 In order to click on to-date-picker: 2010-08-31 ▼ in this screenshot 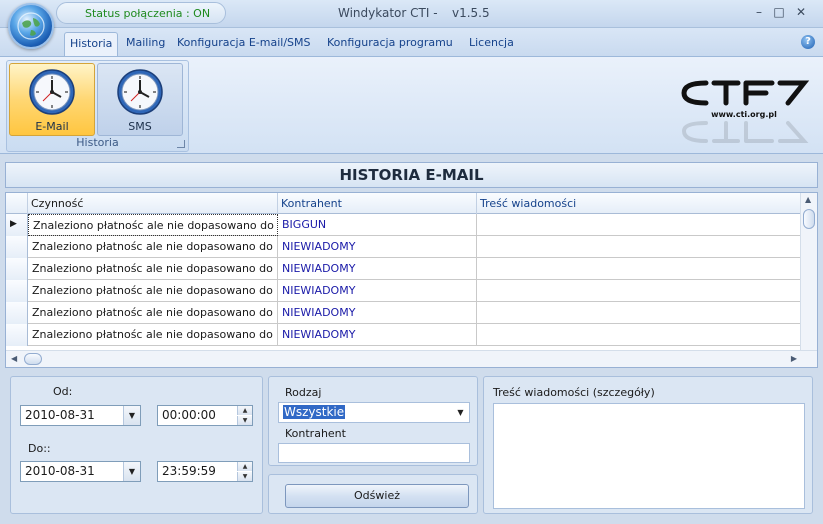, I will do `click(80, 471)`.